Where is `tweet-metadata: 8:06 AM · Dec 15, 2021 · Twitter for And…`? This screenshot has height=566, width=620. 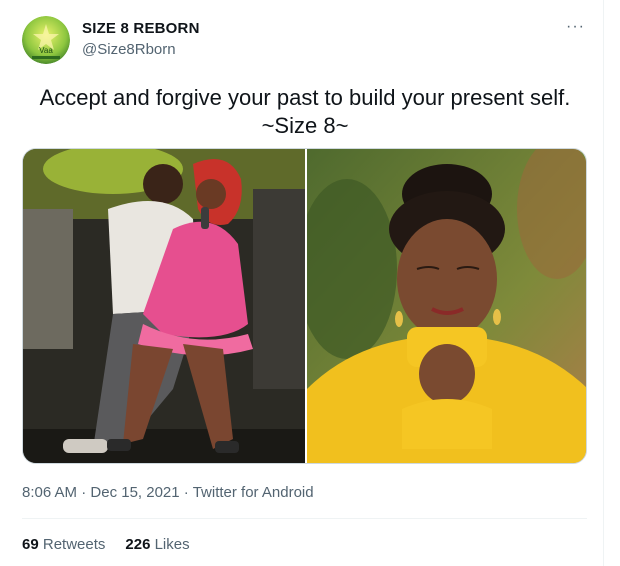
tweet-metadata: 8:06 AM · Dec 15, 2021 · Twitter for And… is located at coordinates (168, 492).